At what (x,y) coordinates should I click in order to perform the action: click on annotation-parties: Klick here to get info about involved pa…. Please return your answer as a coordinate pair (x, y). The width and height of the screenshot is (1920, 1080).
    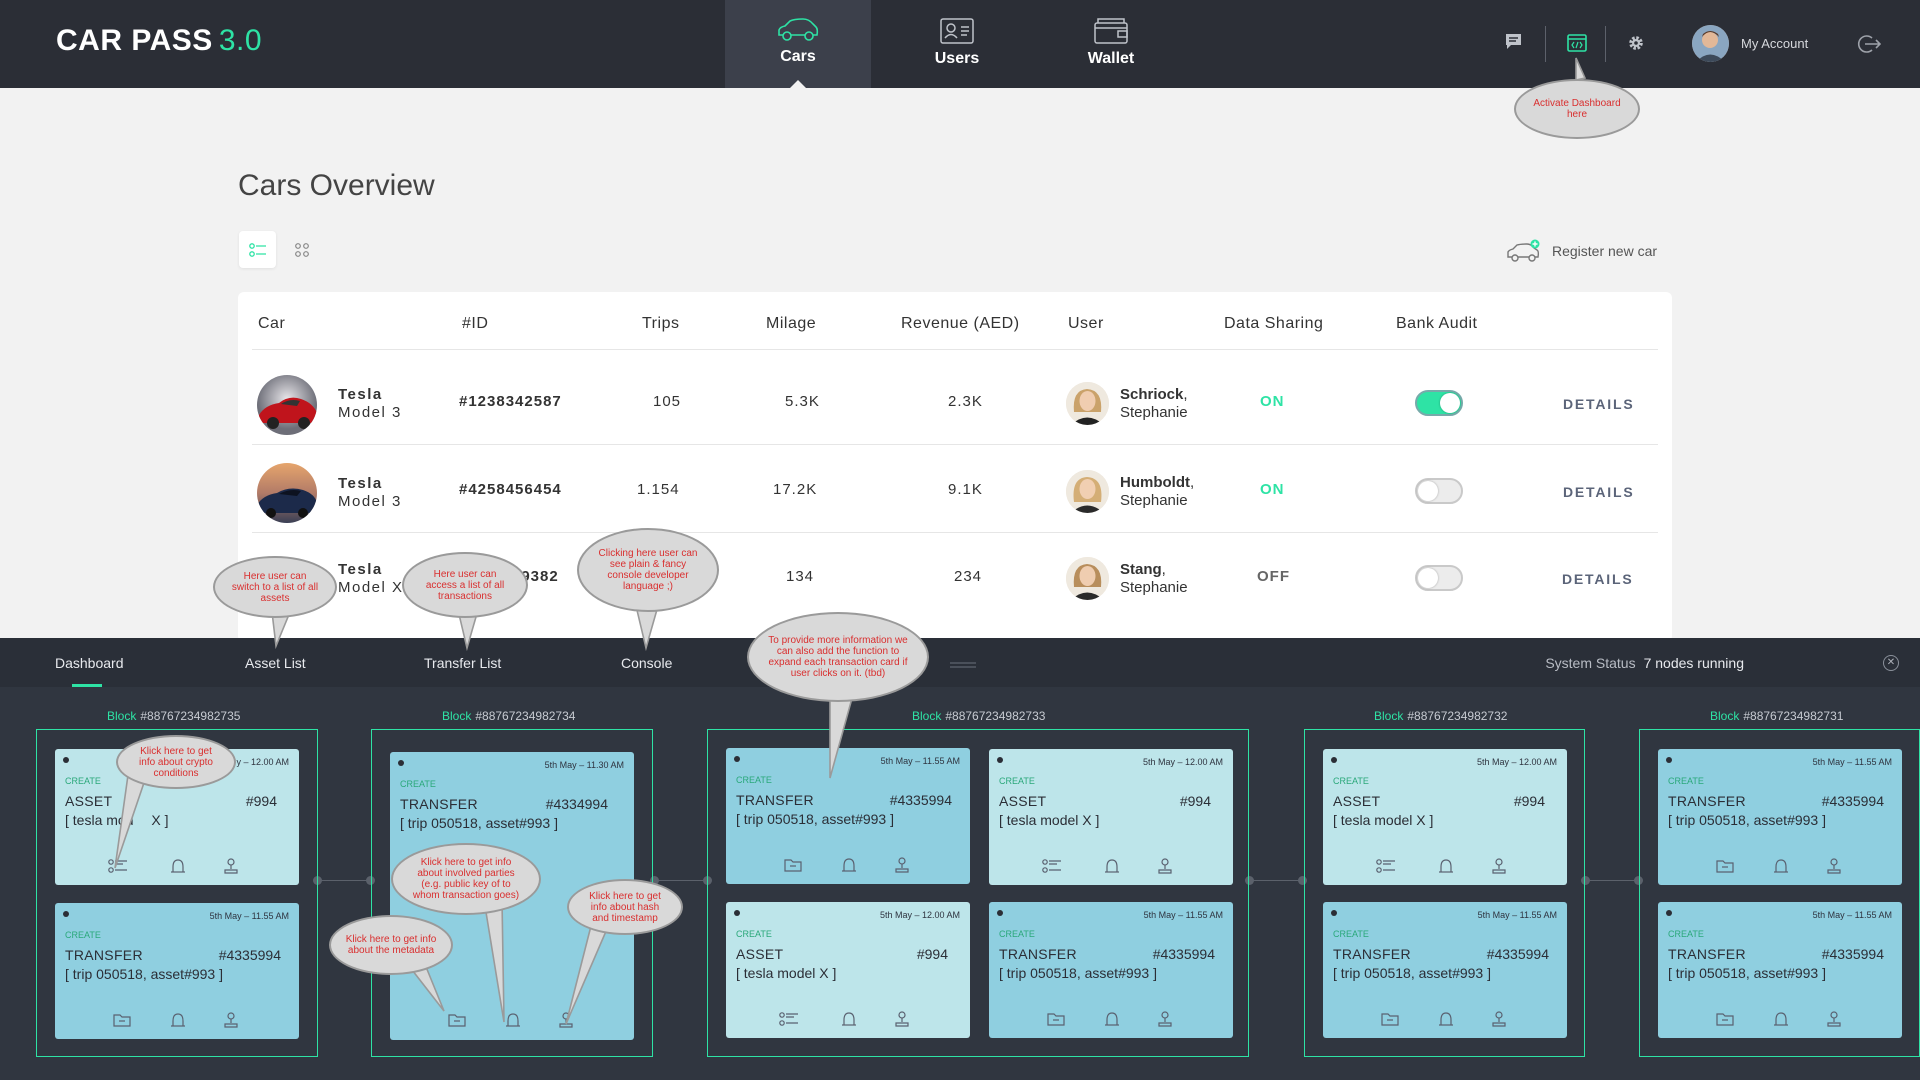
    Looking at the image, I should click on (466, 879).